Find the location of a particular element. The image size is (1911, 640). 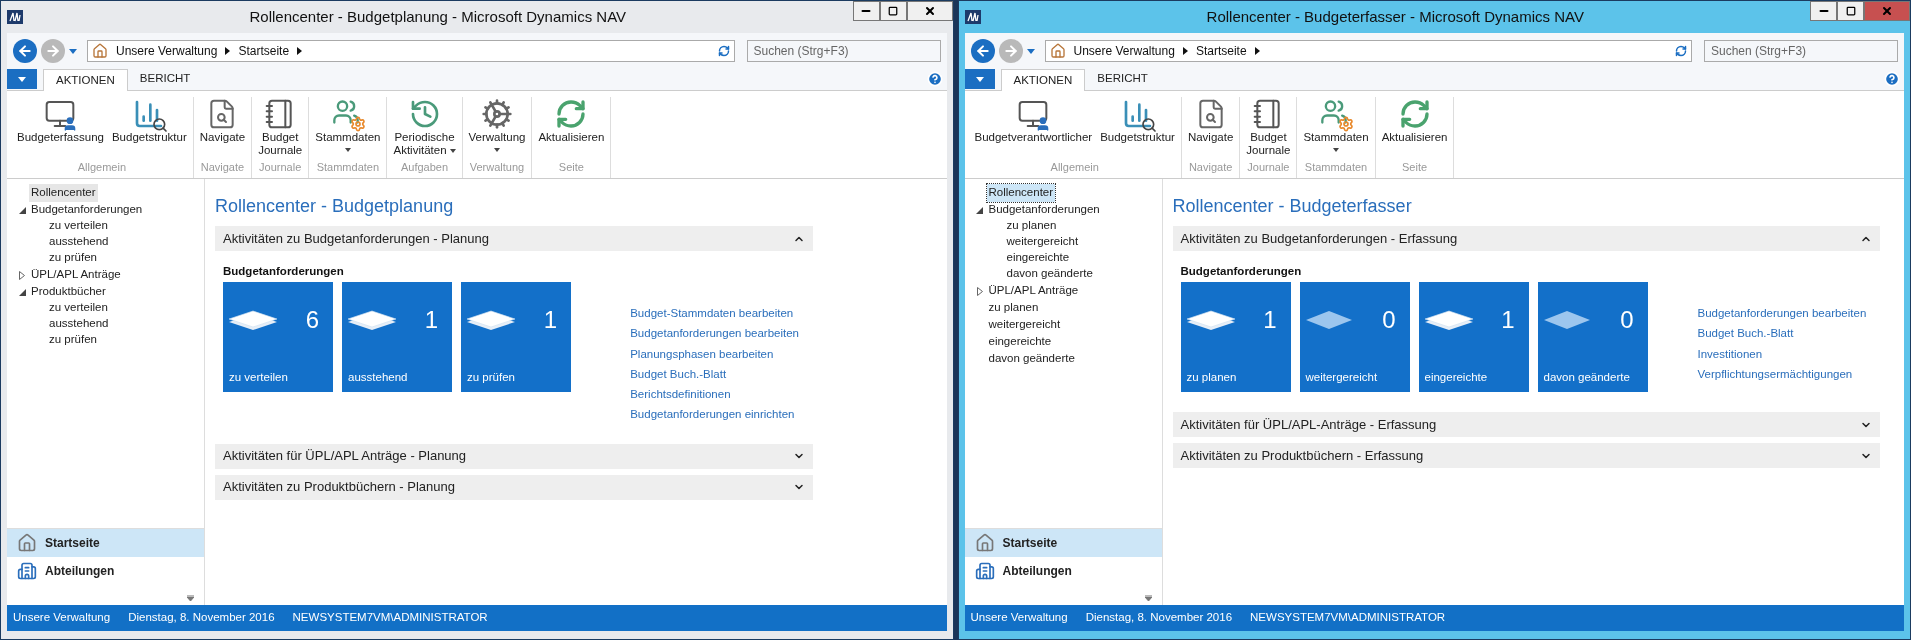

action-link: Budget-Stammdaten bearbeiten is located at coordinates (714, 314).